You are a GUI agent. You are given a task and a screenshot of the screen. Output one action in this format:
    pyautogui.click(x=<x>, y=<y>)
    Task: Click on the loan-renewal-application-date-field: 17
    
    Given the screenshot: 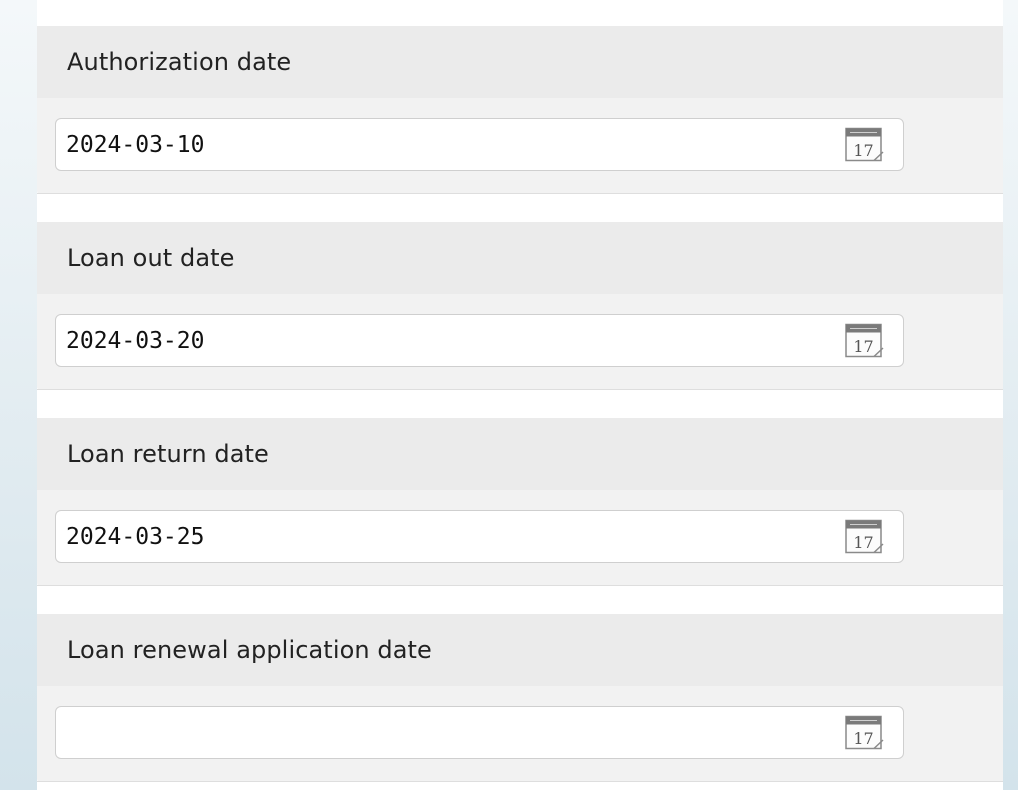 What is the action you would take?
    pyautogui.click(x=479, y=732)
    